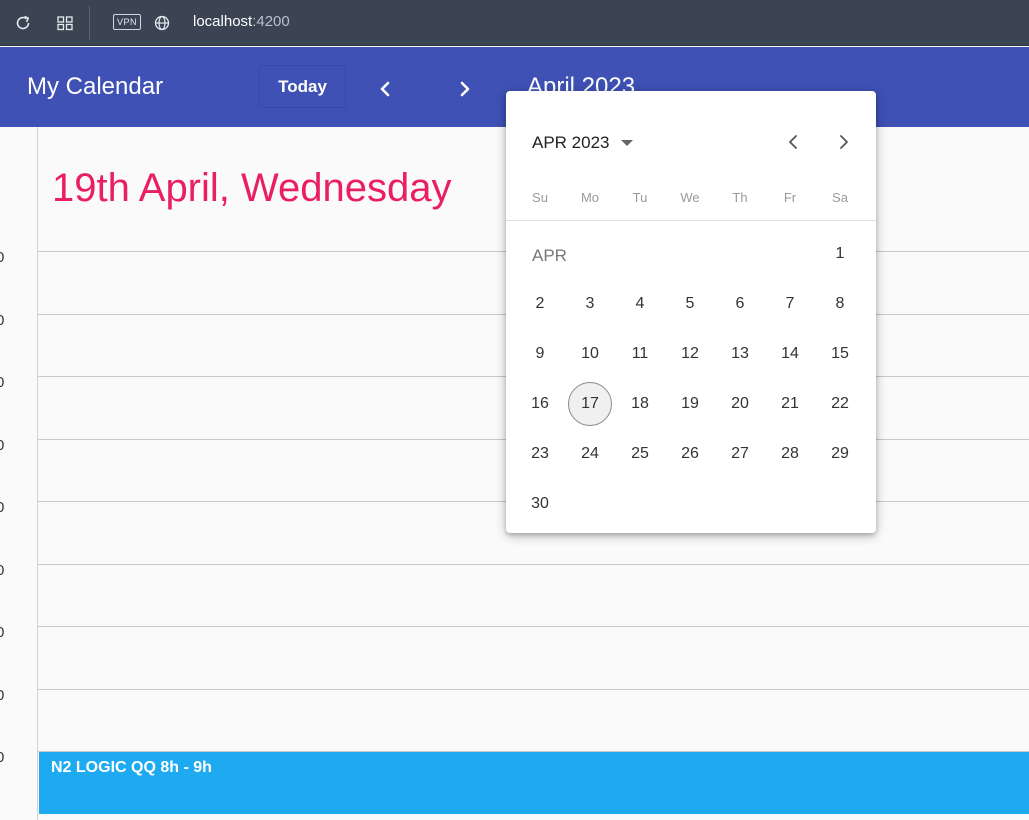 The height and width of the screenshot is (820, 1029). I want to click on event-label: N2 LOGIC QQ 8h - 9h, so click(131, 767).